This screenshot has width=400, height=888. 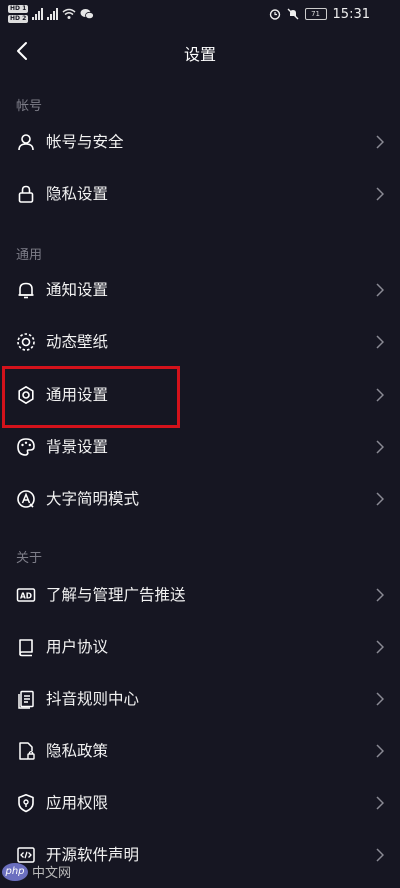 What do you see at coordinates (77, 751) in the screenshot?
I see `item-label: 隐私政策` at bounding box center [77, 751].